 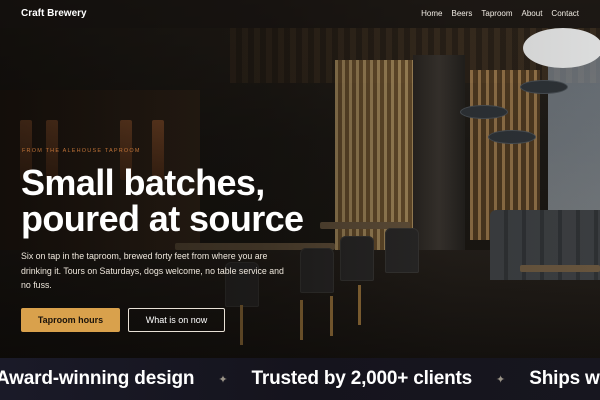 I want to click on brand-logo: Craft Brewery, so click(x=54, y=13).